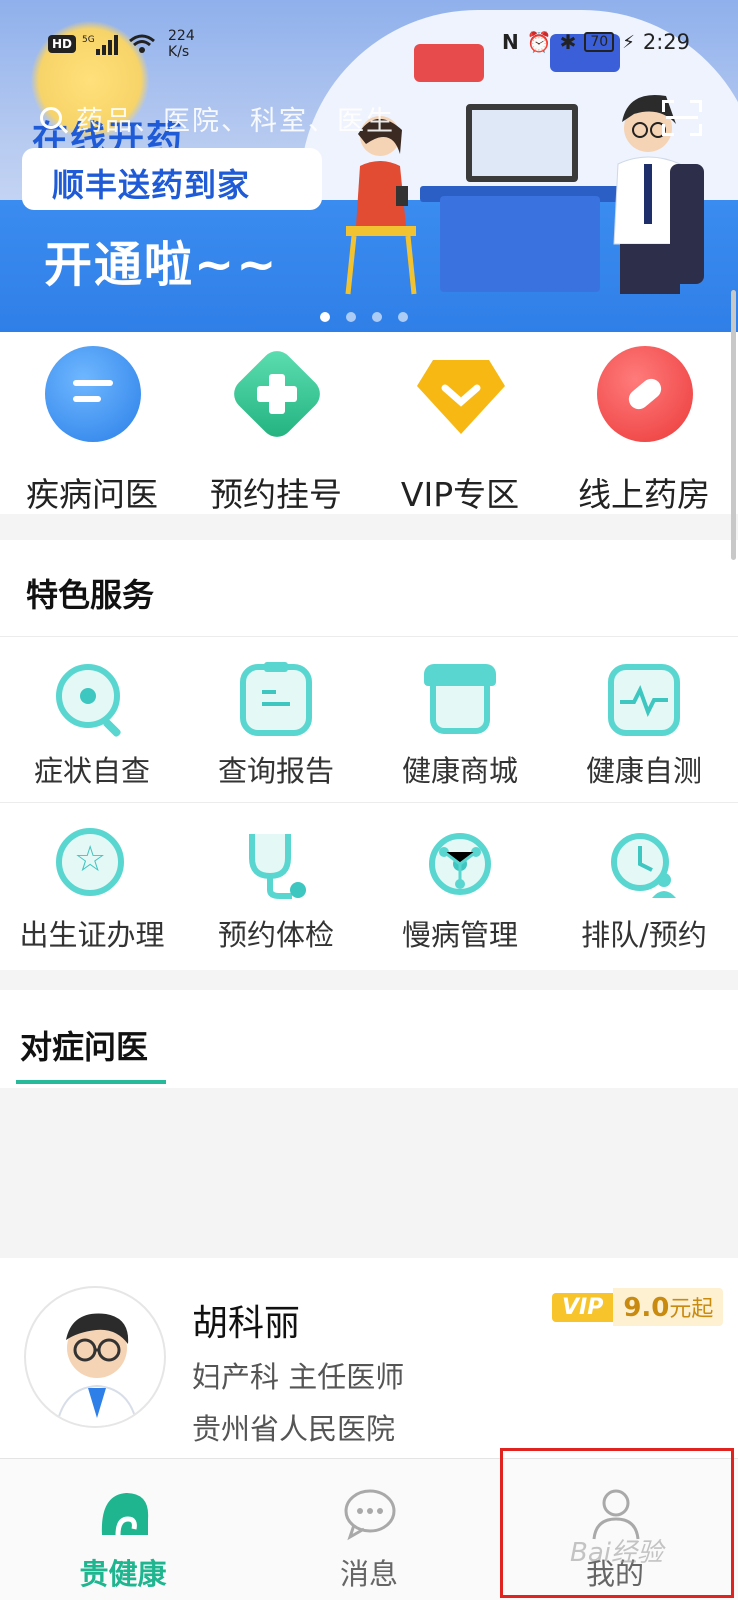 The image size is (738, 1600). Describe the element at coordinates (459, 935) in the screenshot. I see `service-label: 慢病管理` at that location.